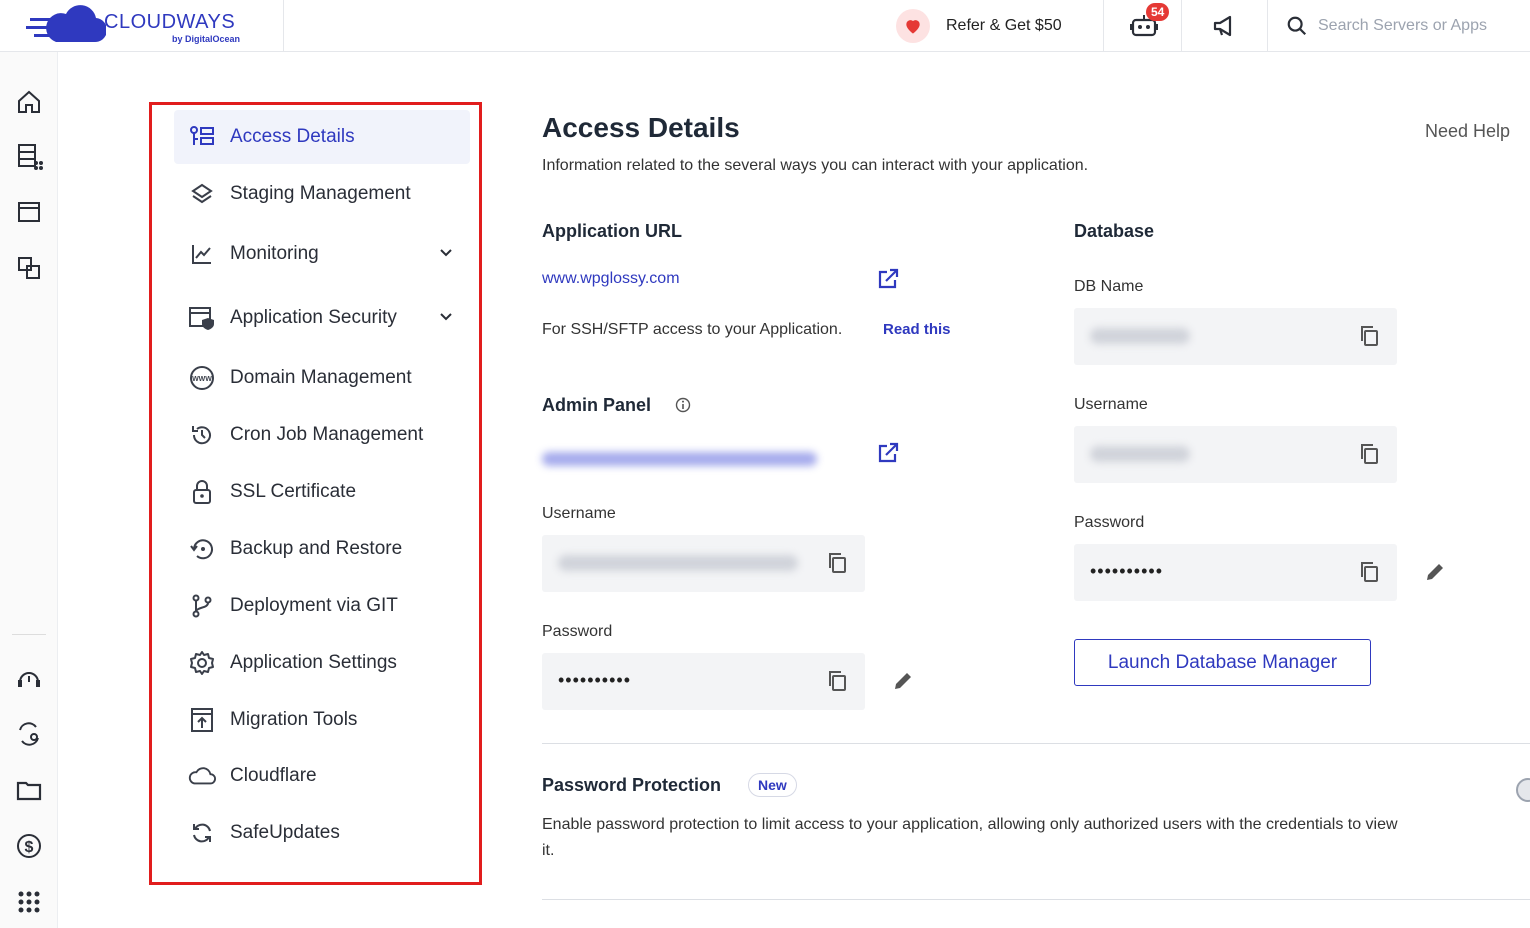 The image size is (1530, 928). Describe the element at coordinates (1109, 286) in the screenshot. I see `db-name-label: DB Name` at that location.